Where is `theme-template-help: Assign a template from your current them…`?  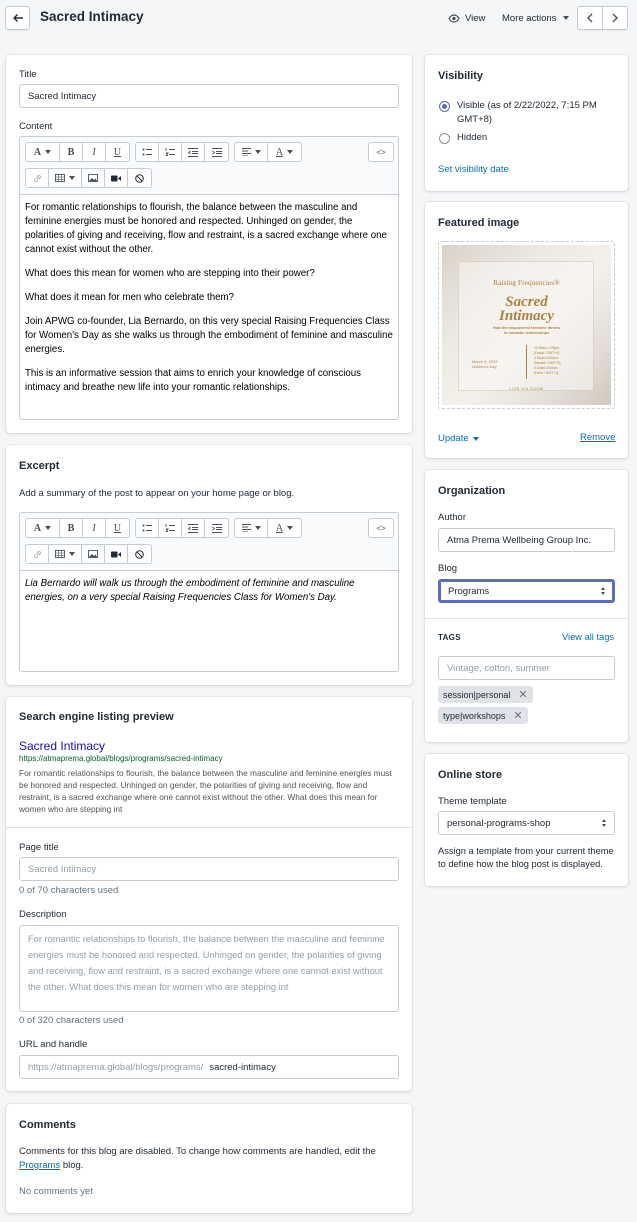
theme-template-help: Assign a template from your current them… is located at coordinates (526, 857).